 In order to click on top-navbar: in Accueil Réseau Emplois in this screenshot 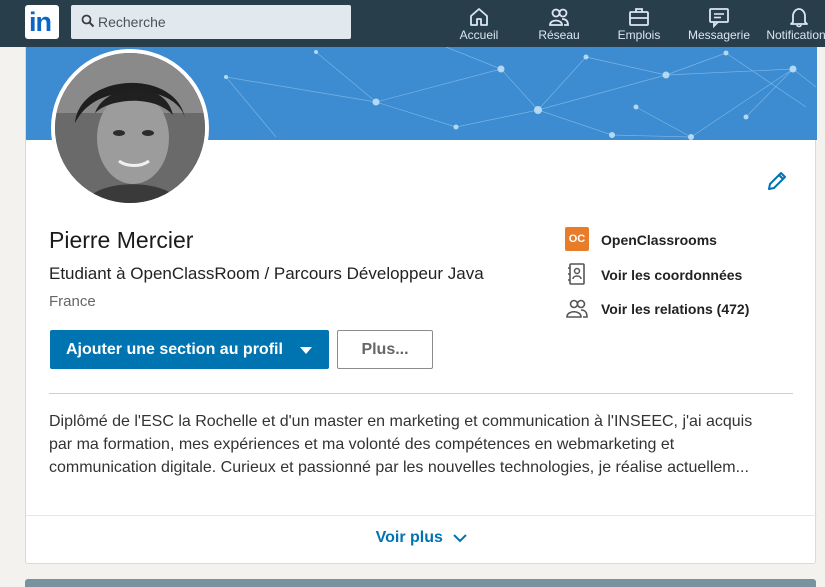, I will do `click(412, 23)`.